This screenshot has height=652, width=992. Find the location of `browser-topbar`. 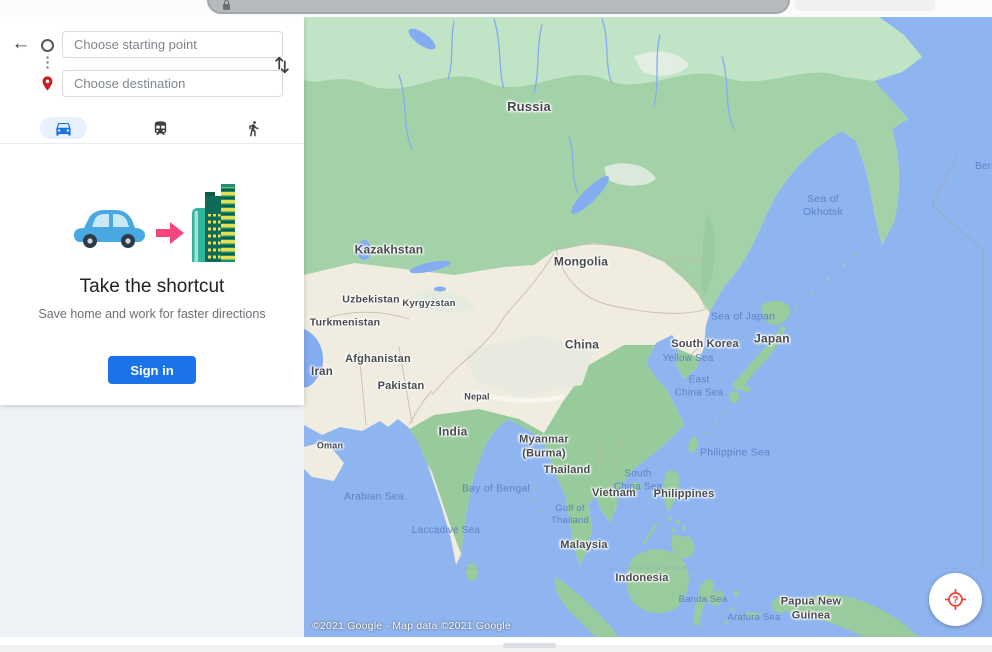

browser-topbar is located at coordinates (496, 8).